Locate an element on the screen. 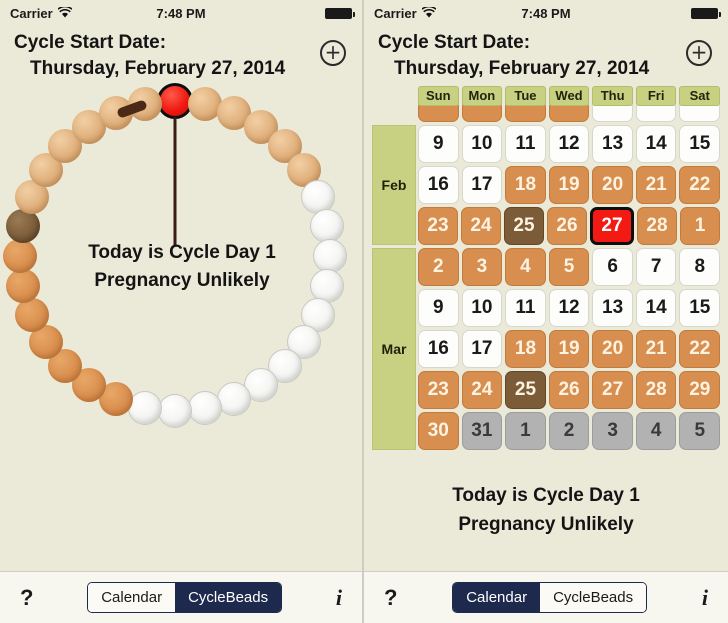  status-bar-time: 7:48 PM is located at coordinates (181, 13).